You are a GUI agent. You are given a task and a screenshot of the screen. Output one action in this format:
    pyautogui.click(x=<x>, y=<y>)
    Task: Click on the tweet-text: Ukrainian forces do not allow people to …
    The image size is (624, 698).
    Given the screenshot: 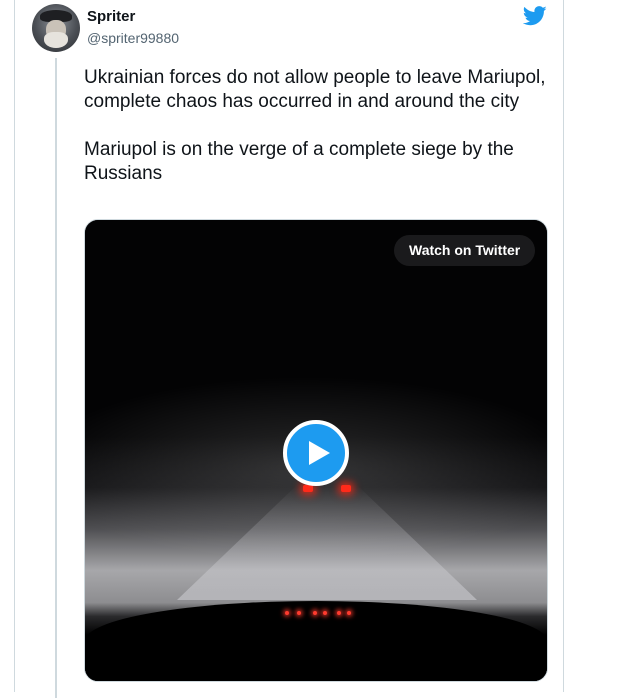 What is the action you would take?
    pyautogui.click(x=319, y=126)
    